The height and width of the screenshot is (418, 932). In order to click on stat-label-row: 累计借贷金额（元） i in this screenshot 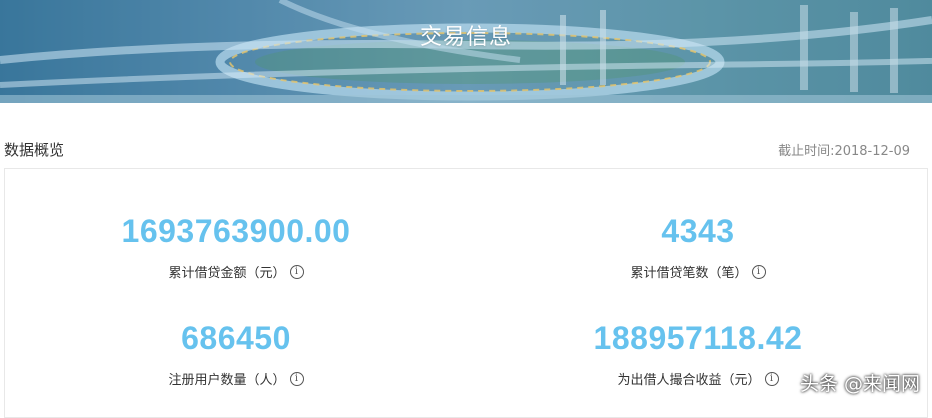, I will do `click(235, 271)`.